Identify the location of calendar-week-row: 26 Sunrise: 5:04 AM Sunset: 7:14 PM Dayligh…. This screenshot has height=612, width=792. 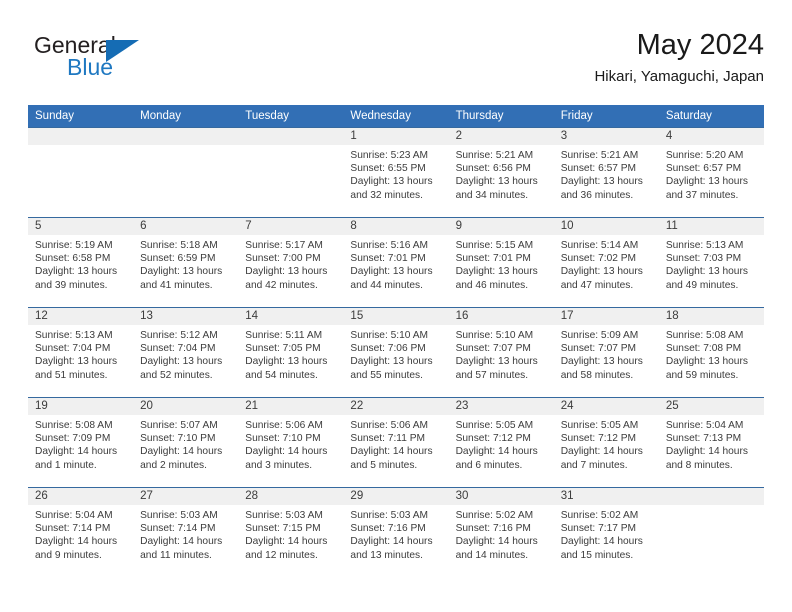
(396, 532).